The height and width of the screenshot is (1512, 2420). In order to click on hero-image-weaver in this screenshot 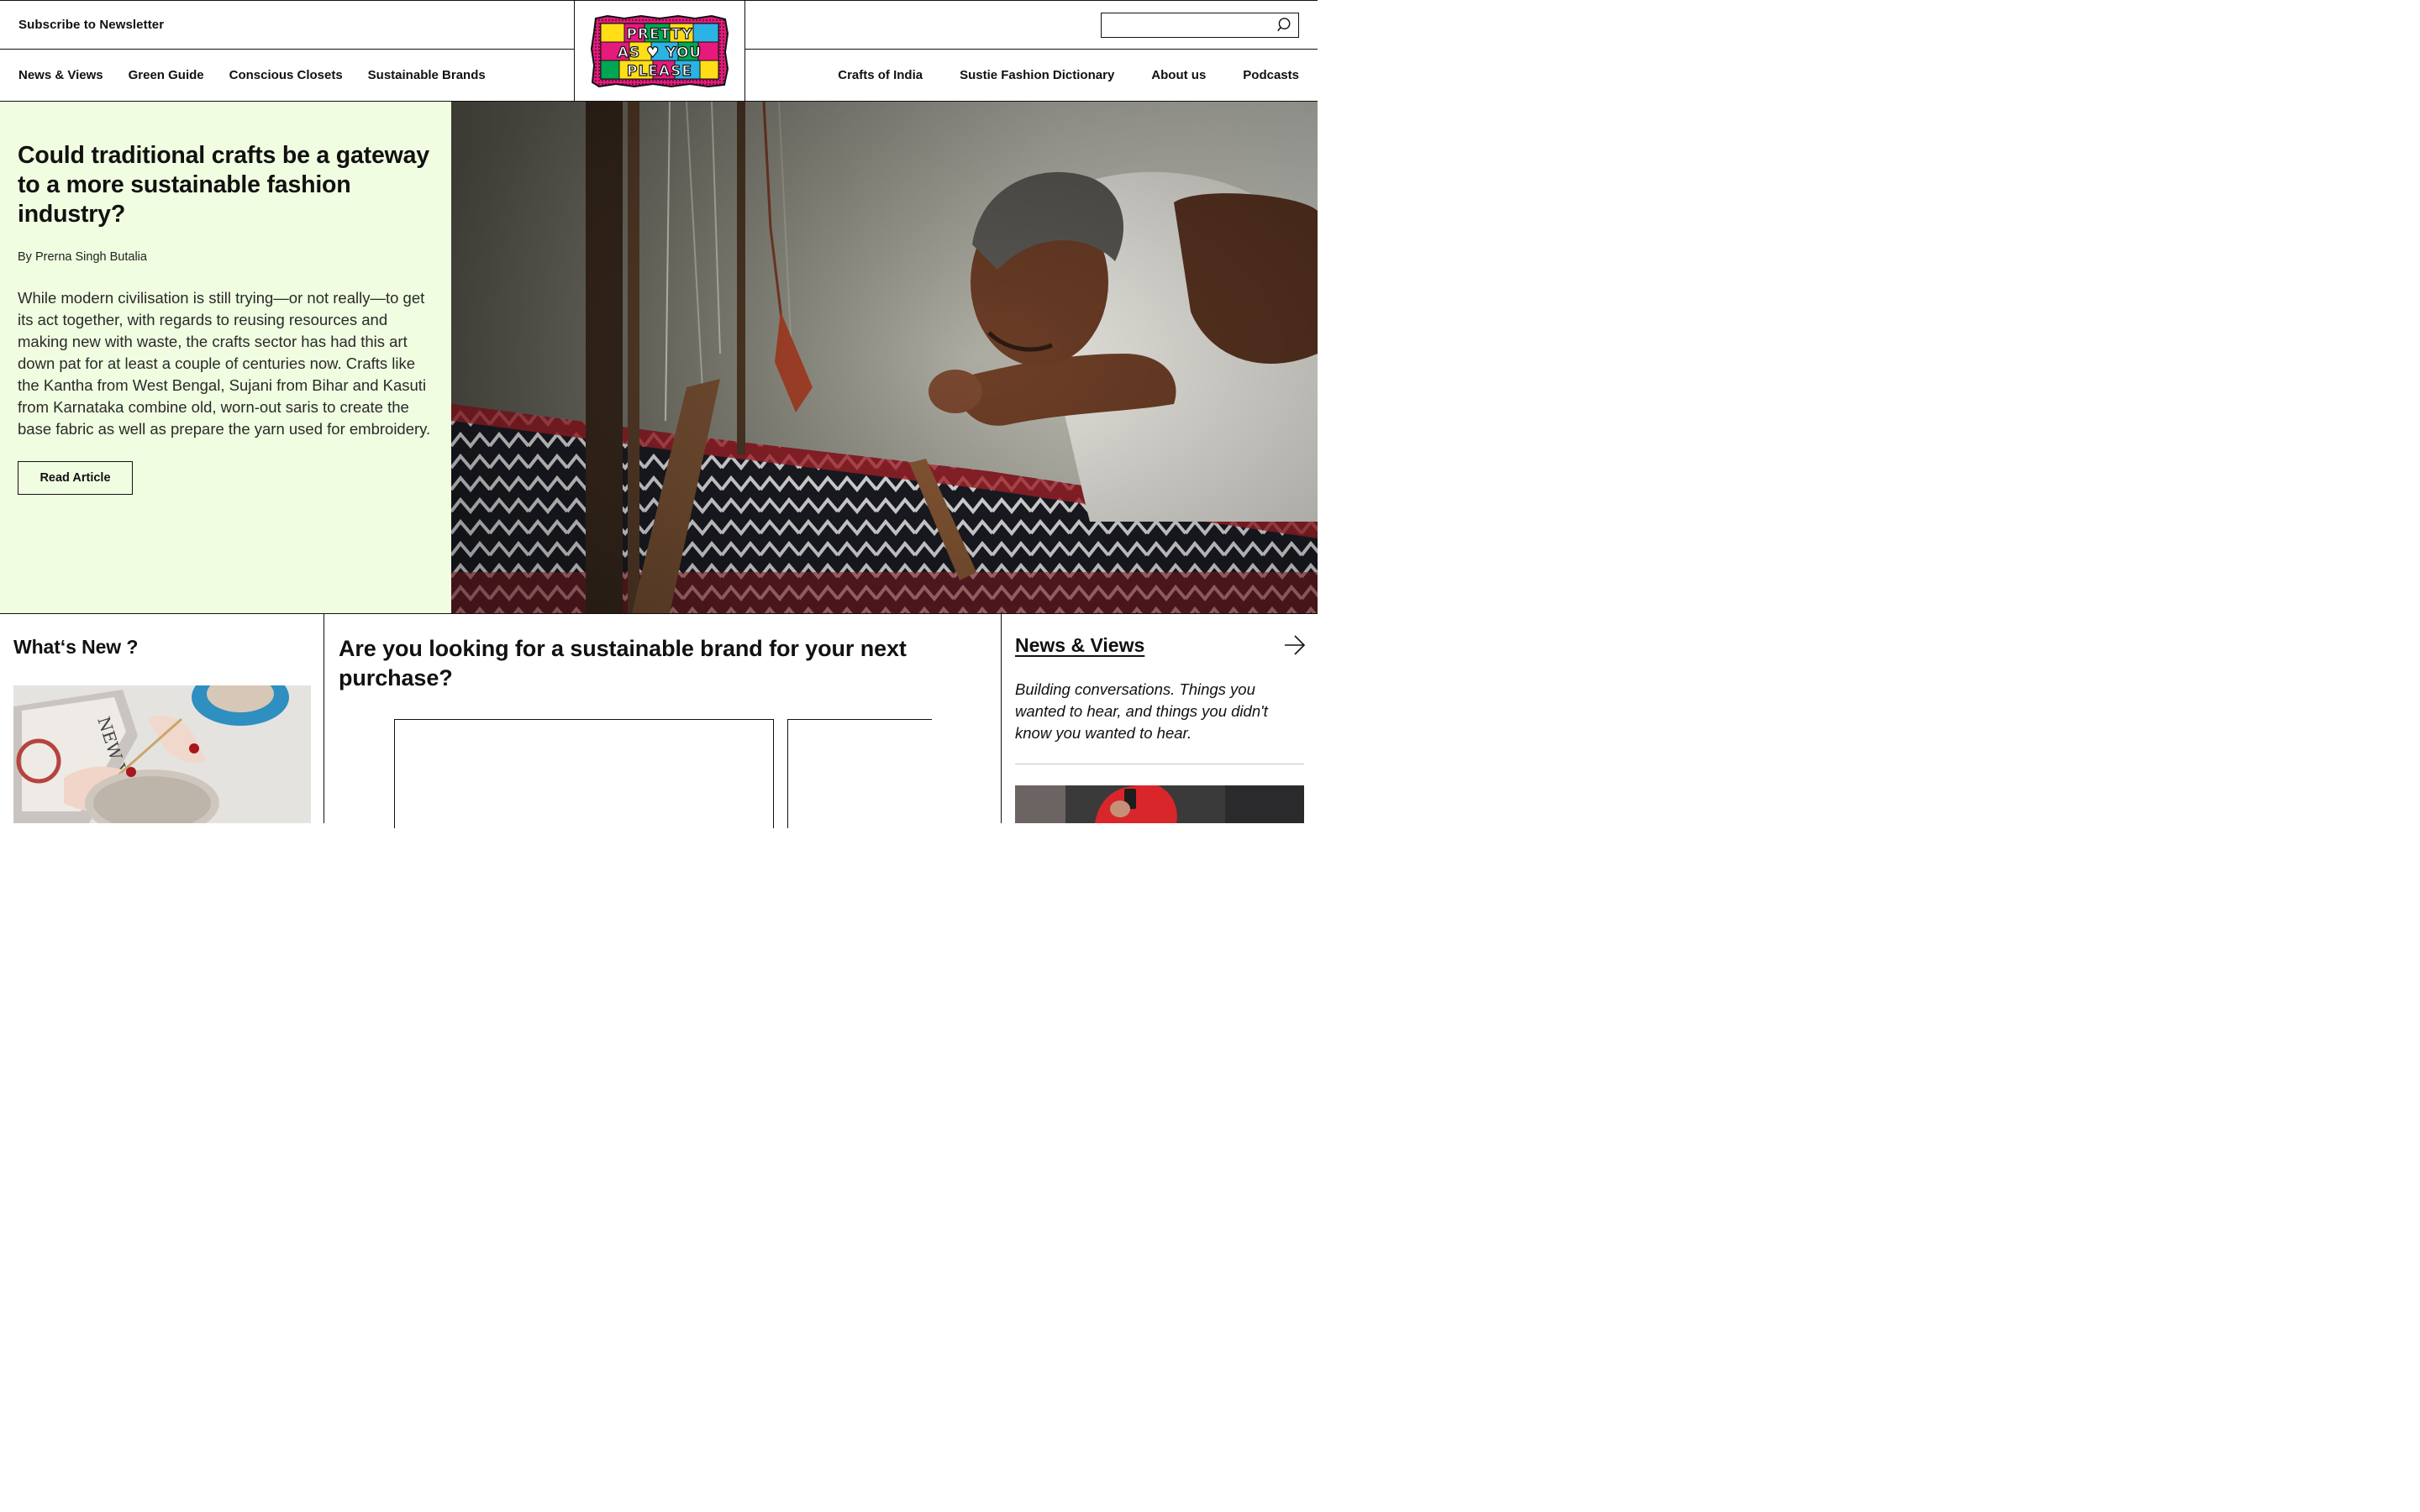, I will do `click(884, 357)`.